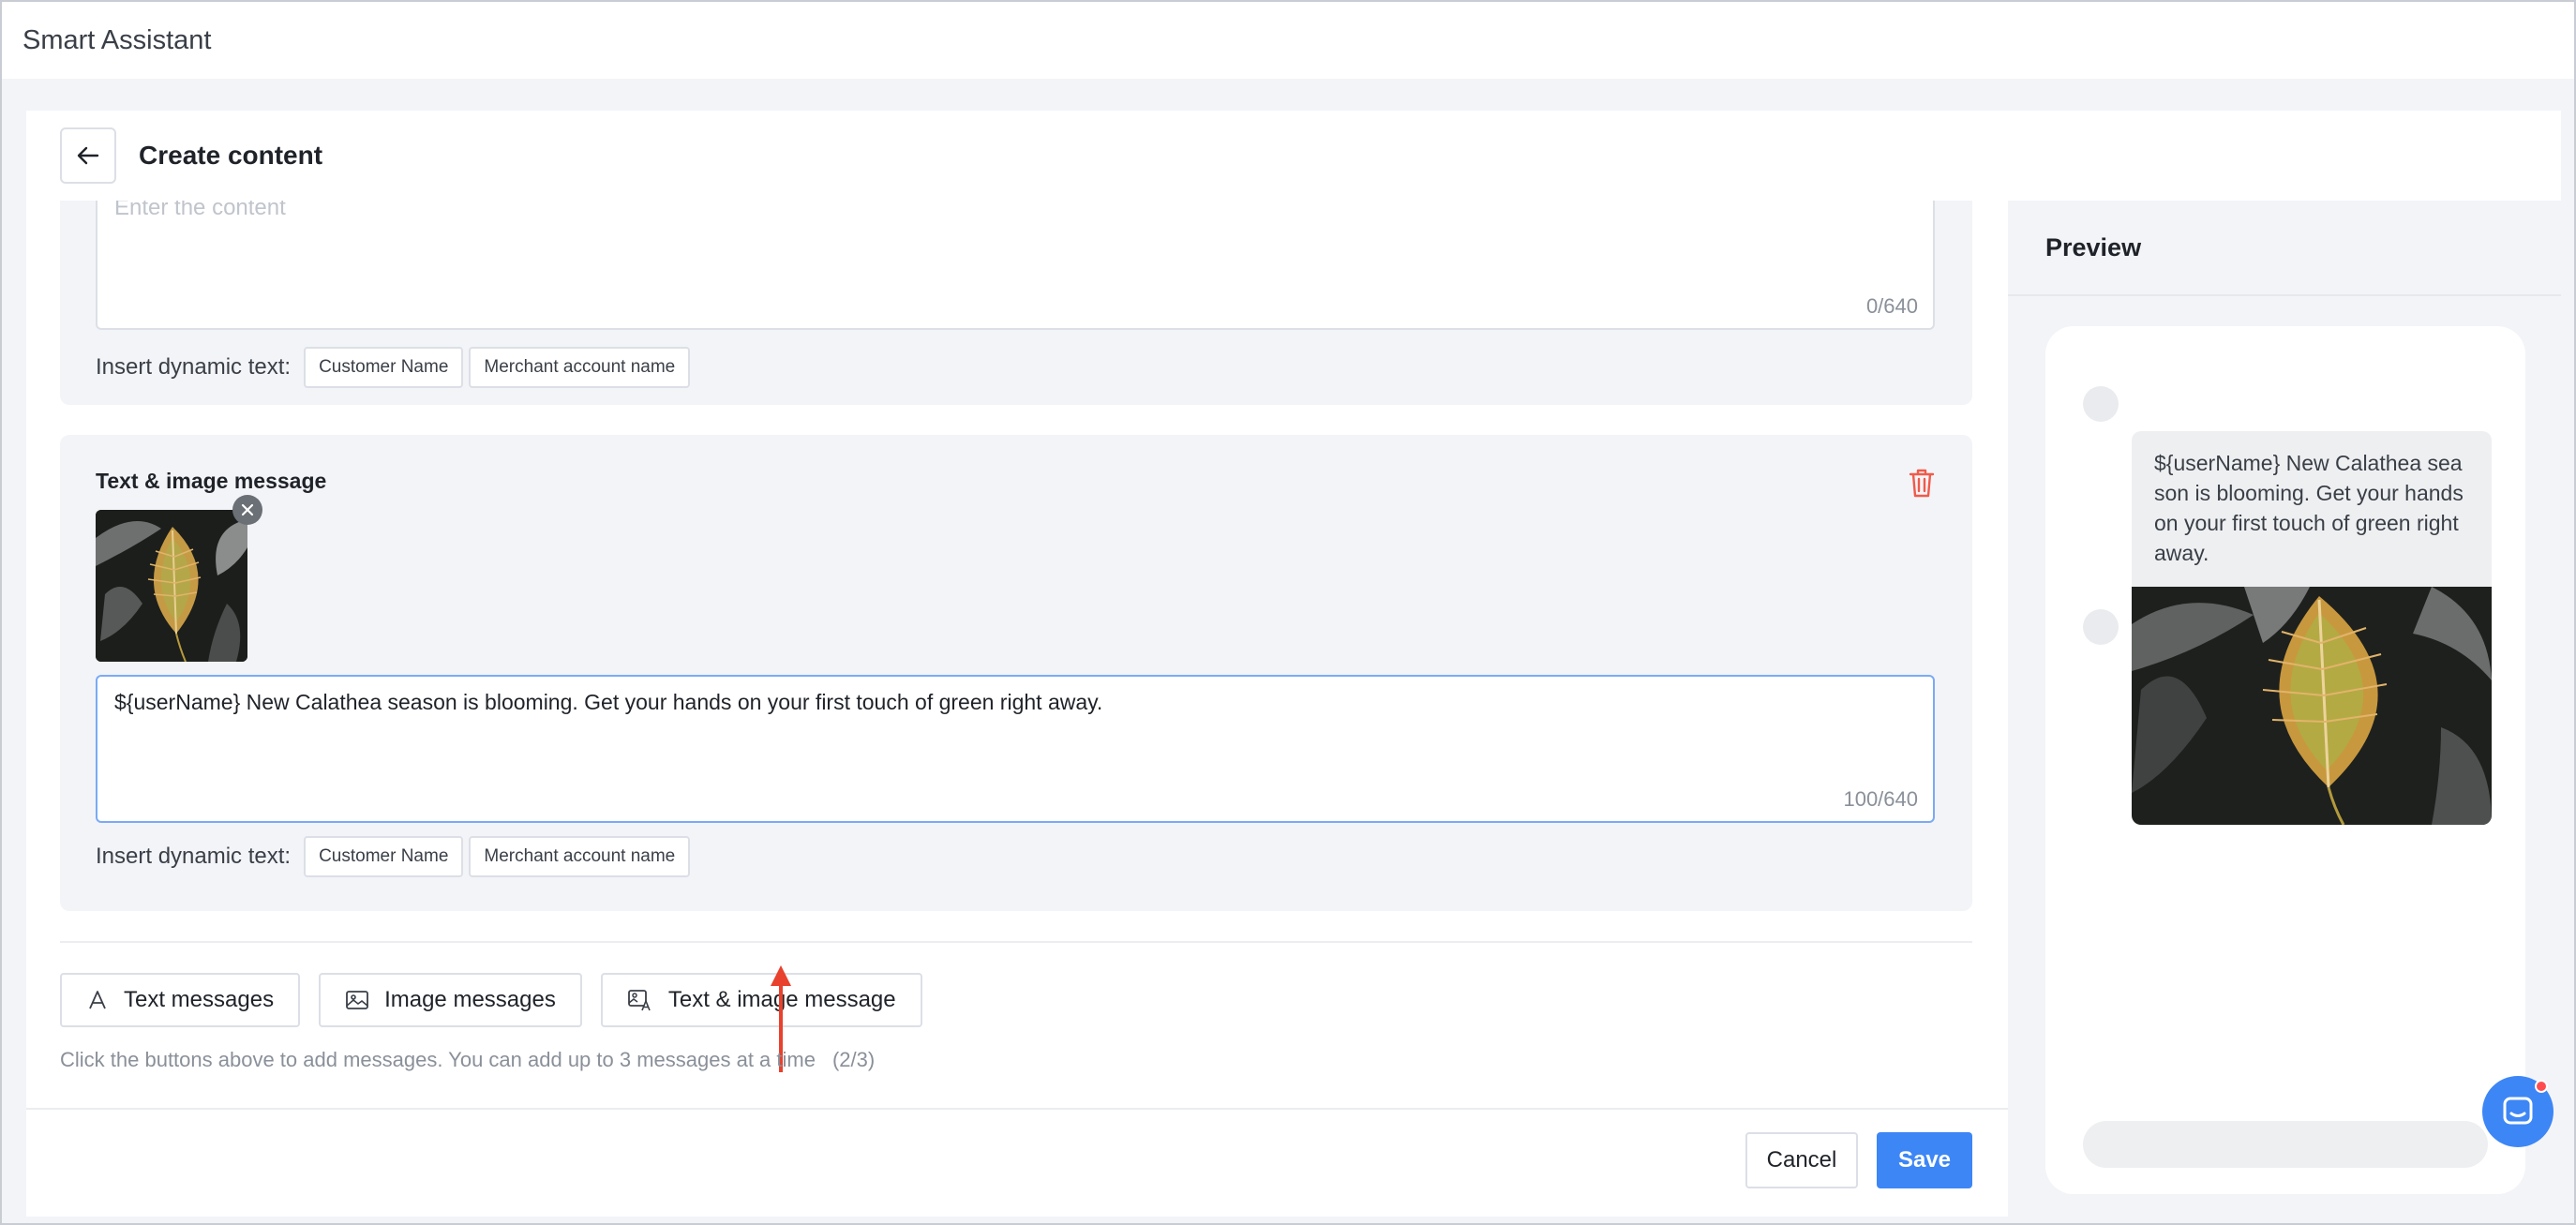  What do you see at coordinates (1881, 799) in the screenshot?
I see `char-counter: 100/640` at bounding box center [1881, 799].